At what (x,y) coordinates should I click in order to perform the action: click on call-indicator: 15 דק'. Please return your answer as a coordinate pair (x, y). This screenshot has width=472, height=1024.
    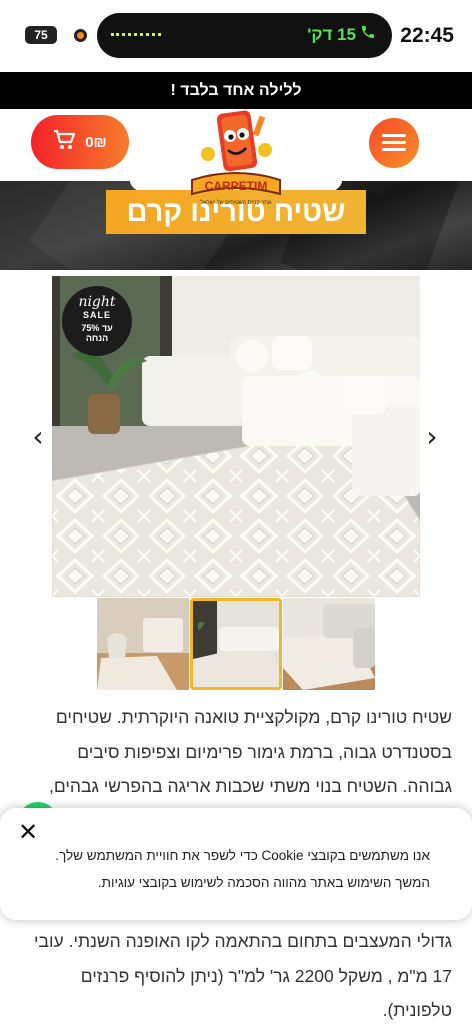
    Looking at the image, I should click on (341, 34).